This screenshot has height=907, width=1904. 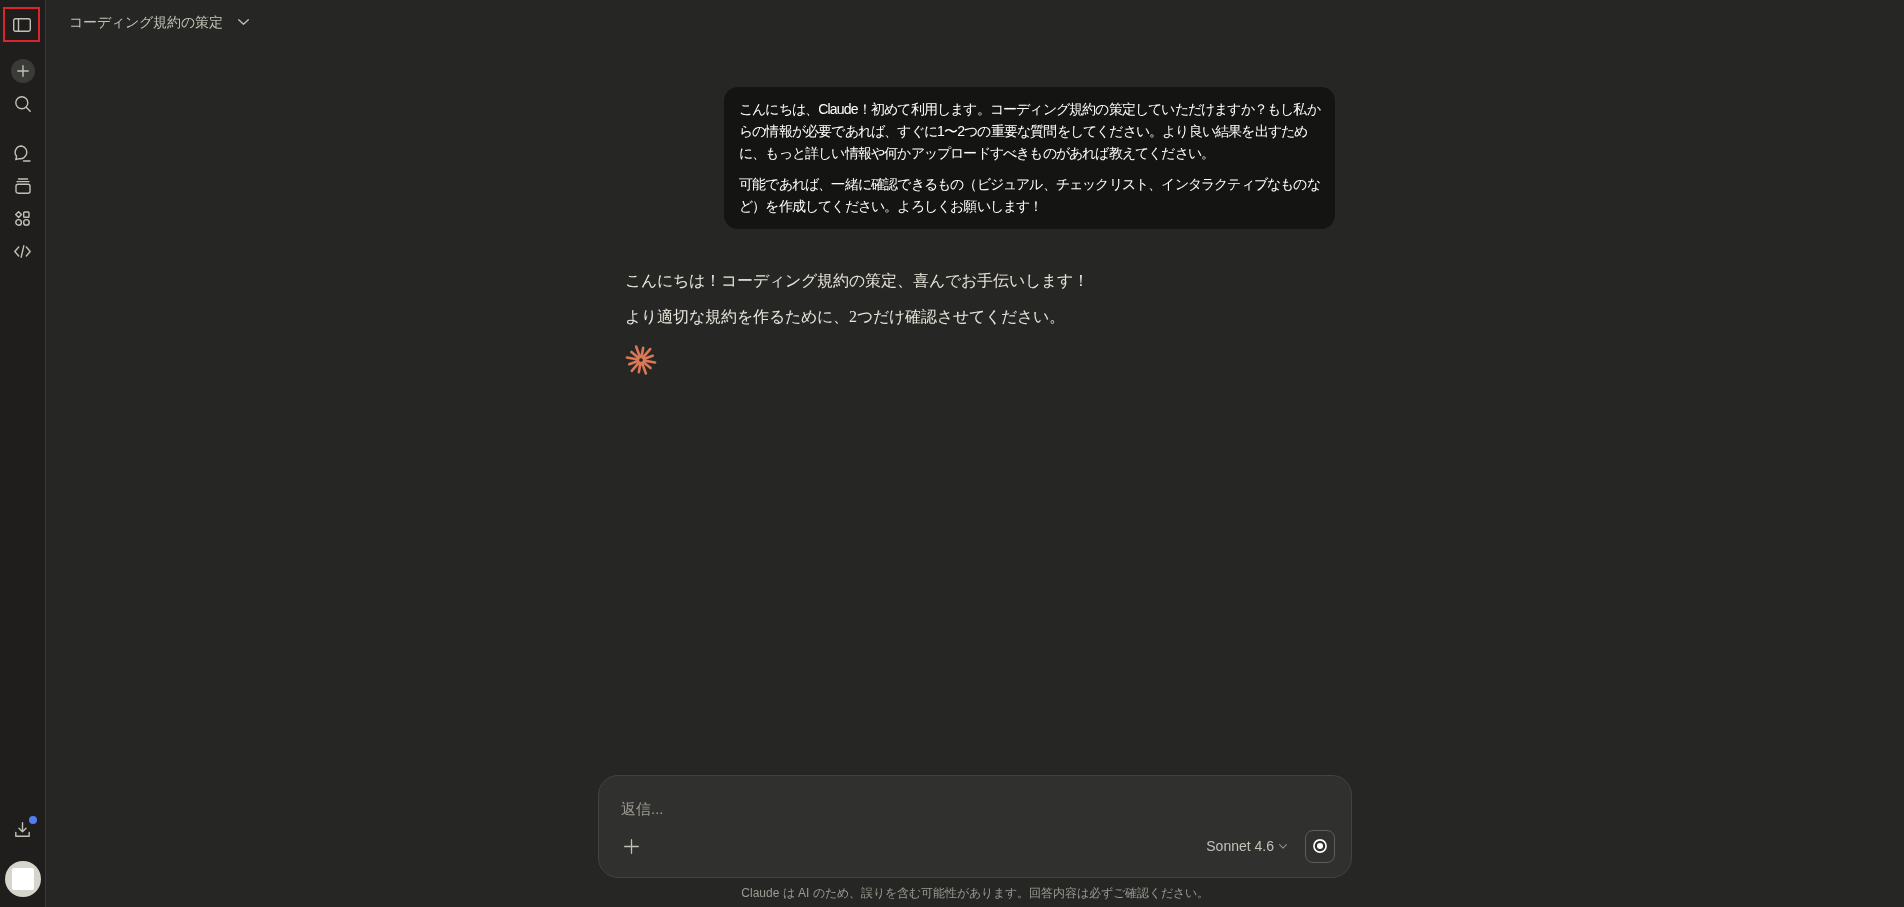 I want to click on message-text: 可能であれば、一緒に確認できるもの（ビジュアル、チェックリスト、インタラクティブなものなど）を作成してください。よろしくお願いします！, so click(x=1030, y=195).